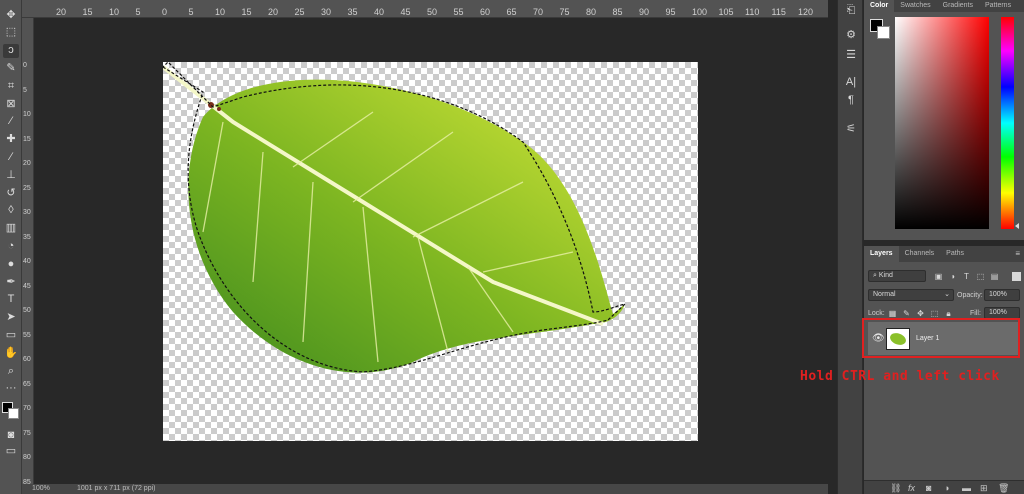  What do you see at coordinates (881, 254) in the screenshot?
I see `tab-layers: Layers` at bounding box center [881, 254].